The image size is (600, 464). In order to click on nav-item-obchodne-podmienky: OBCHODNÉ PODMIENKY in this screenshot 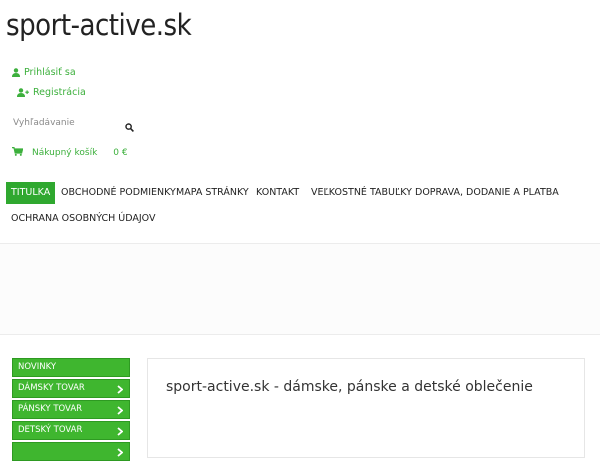, I will do `click(118, 193)`.